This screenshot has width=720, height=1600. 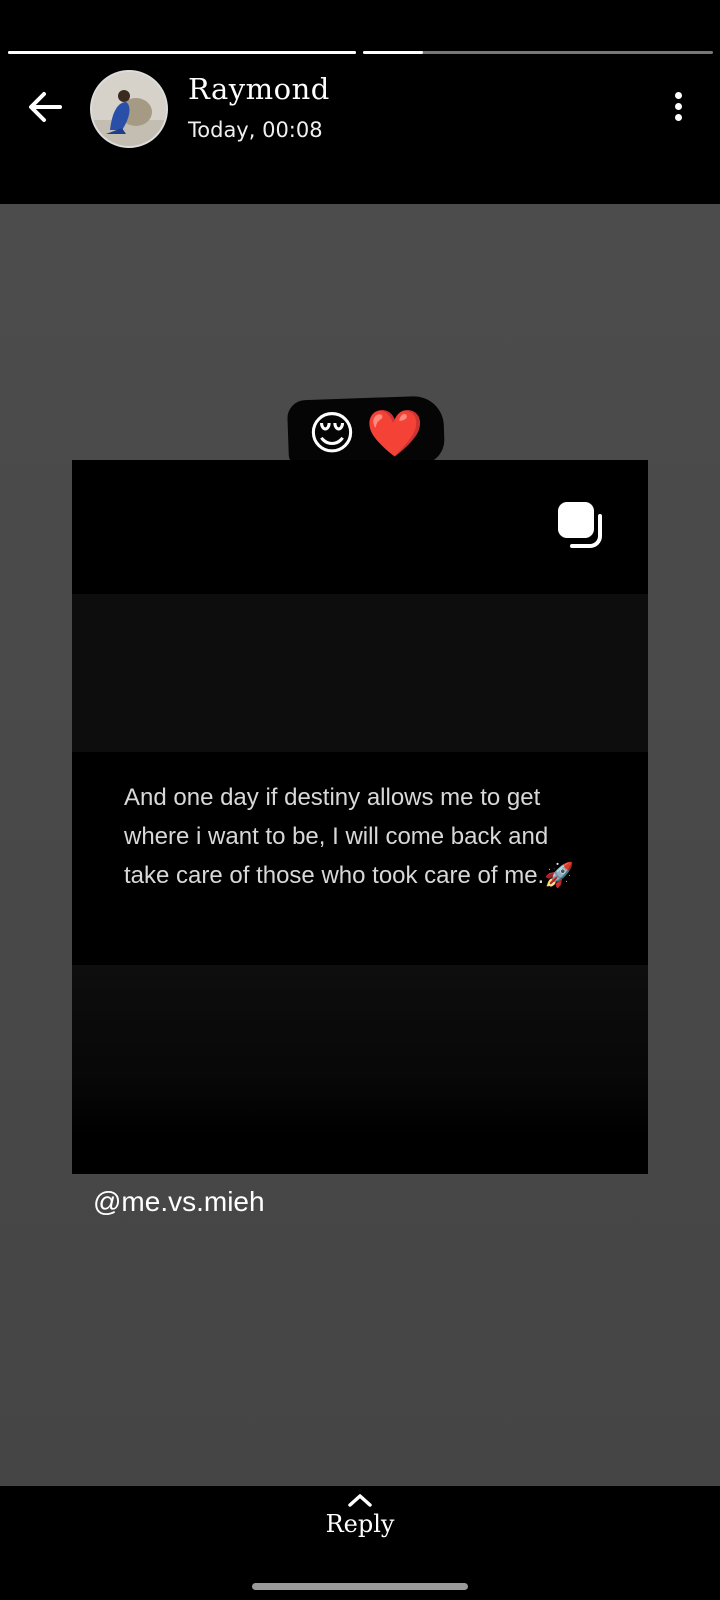 I want to click on author-name: Raymond, so click(x=259, y=89).